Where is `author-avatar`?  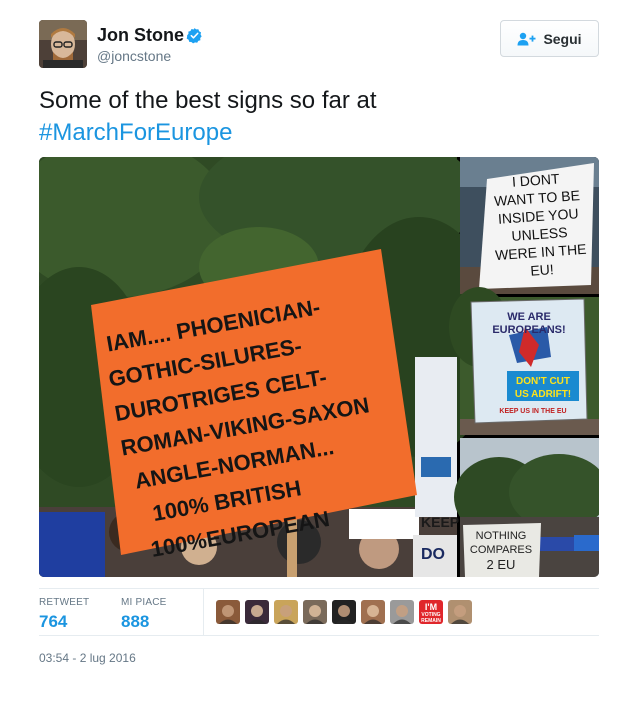
author-avatar is located at coordinates (63, 44).